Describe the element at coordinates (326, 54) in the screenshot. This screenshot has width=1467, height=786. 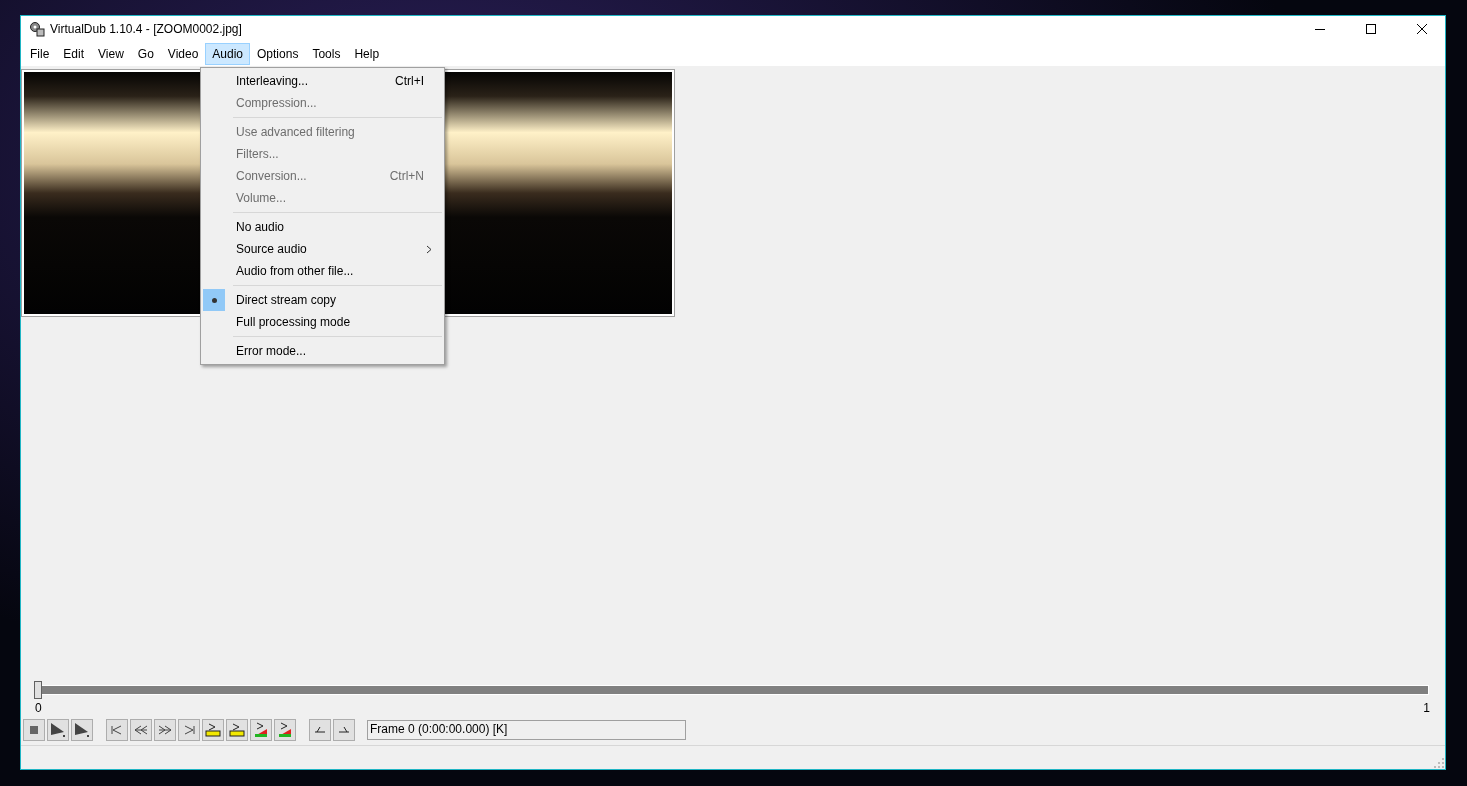
I see `menu-item: Tools` at that location.